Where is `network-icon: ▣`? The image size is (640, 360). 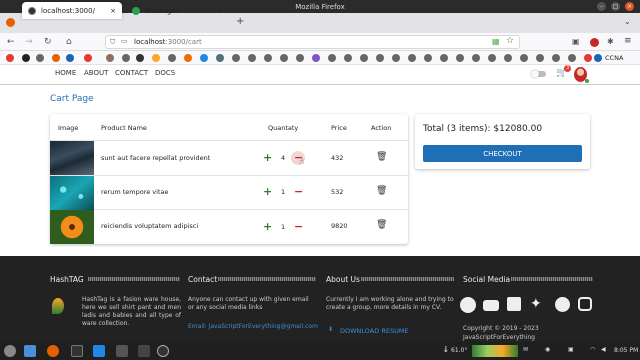
network-icon: ▣ is located at coordinates (571, 349).